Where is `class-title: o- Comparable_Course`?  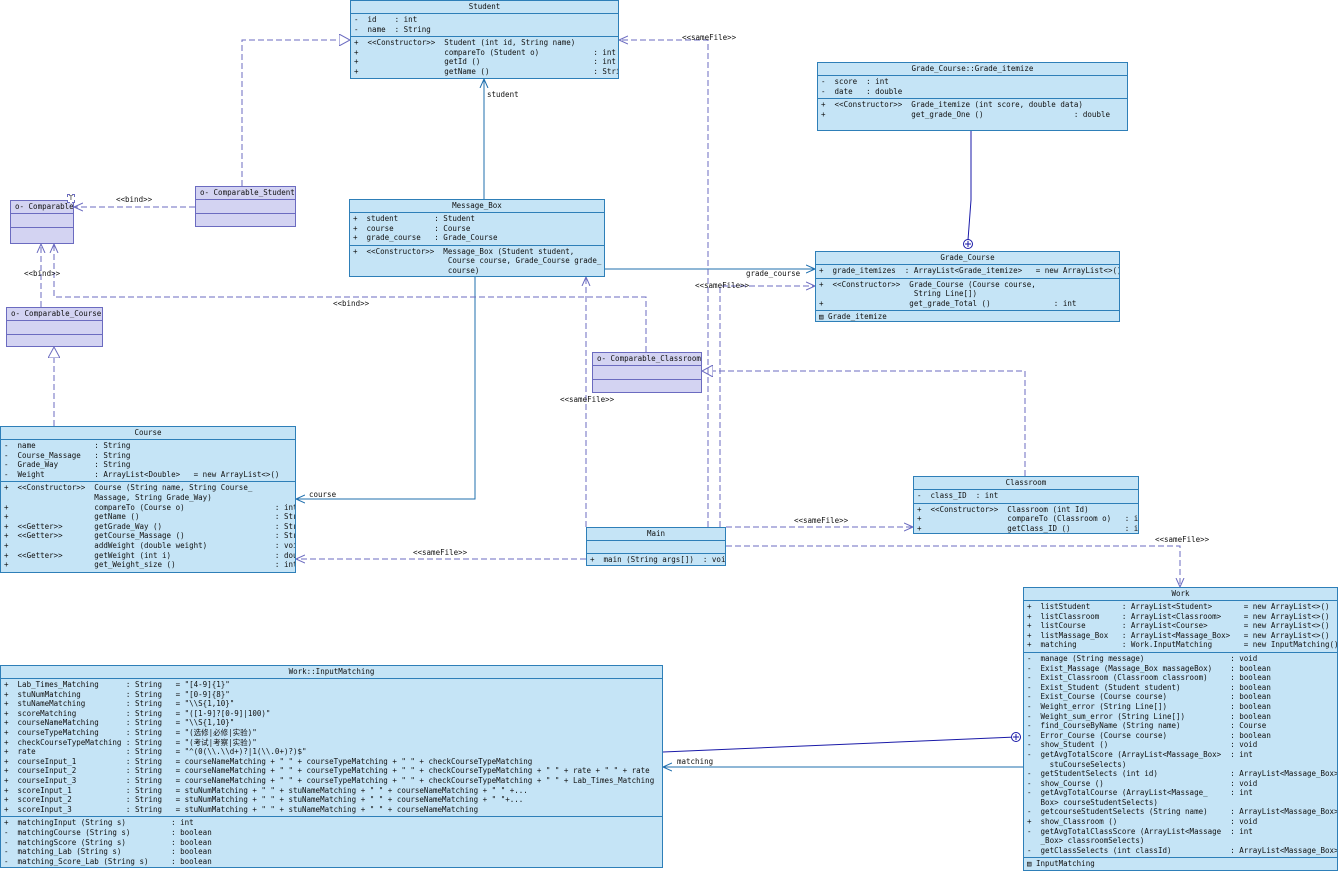
class-title: o- Comparable_Course is located at coordinates (54, 314).